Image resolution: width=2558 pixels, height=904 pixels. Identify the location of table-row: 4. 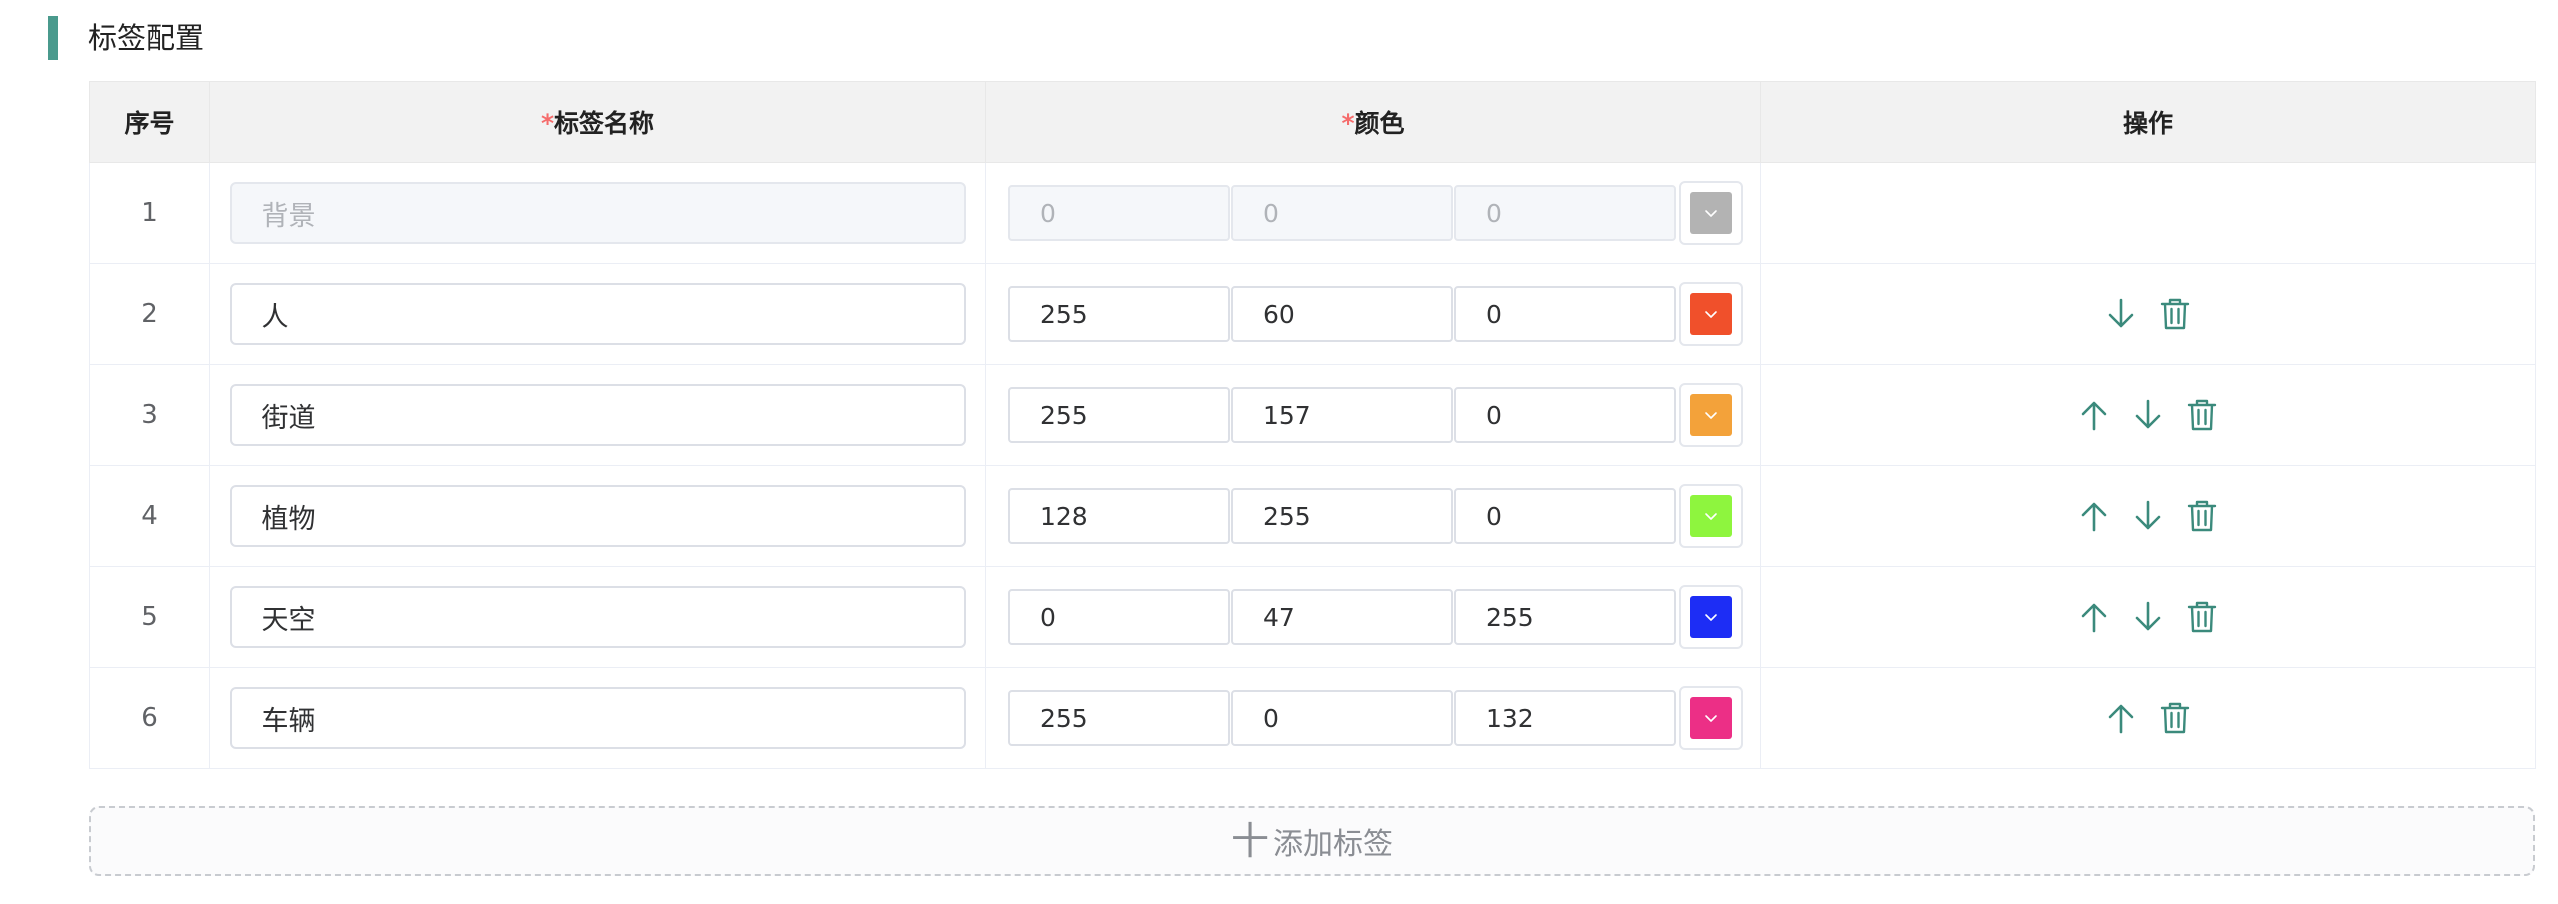
(1312, 516).